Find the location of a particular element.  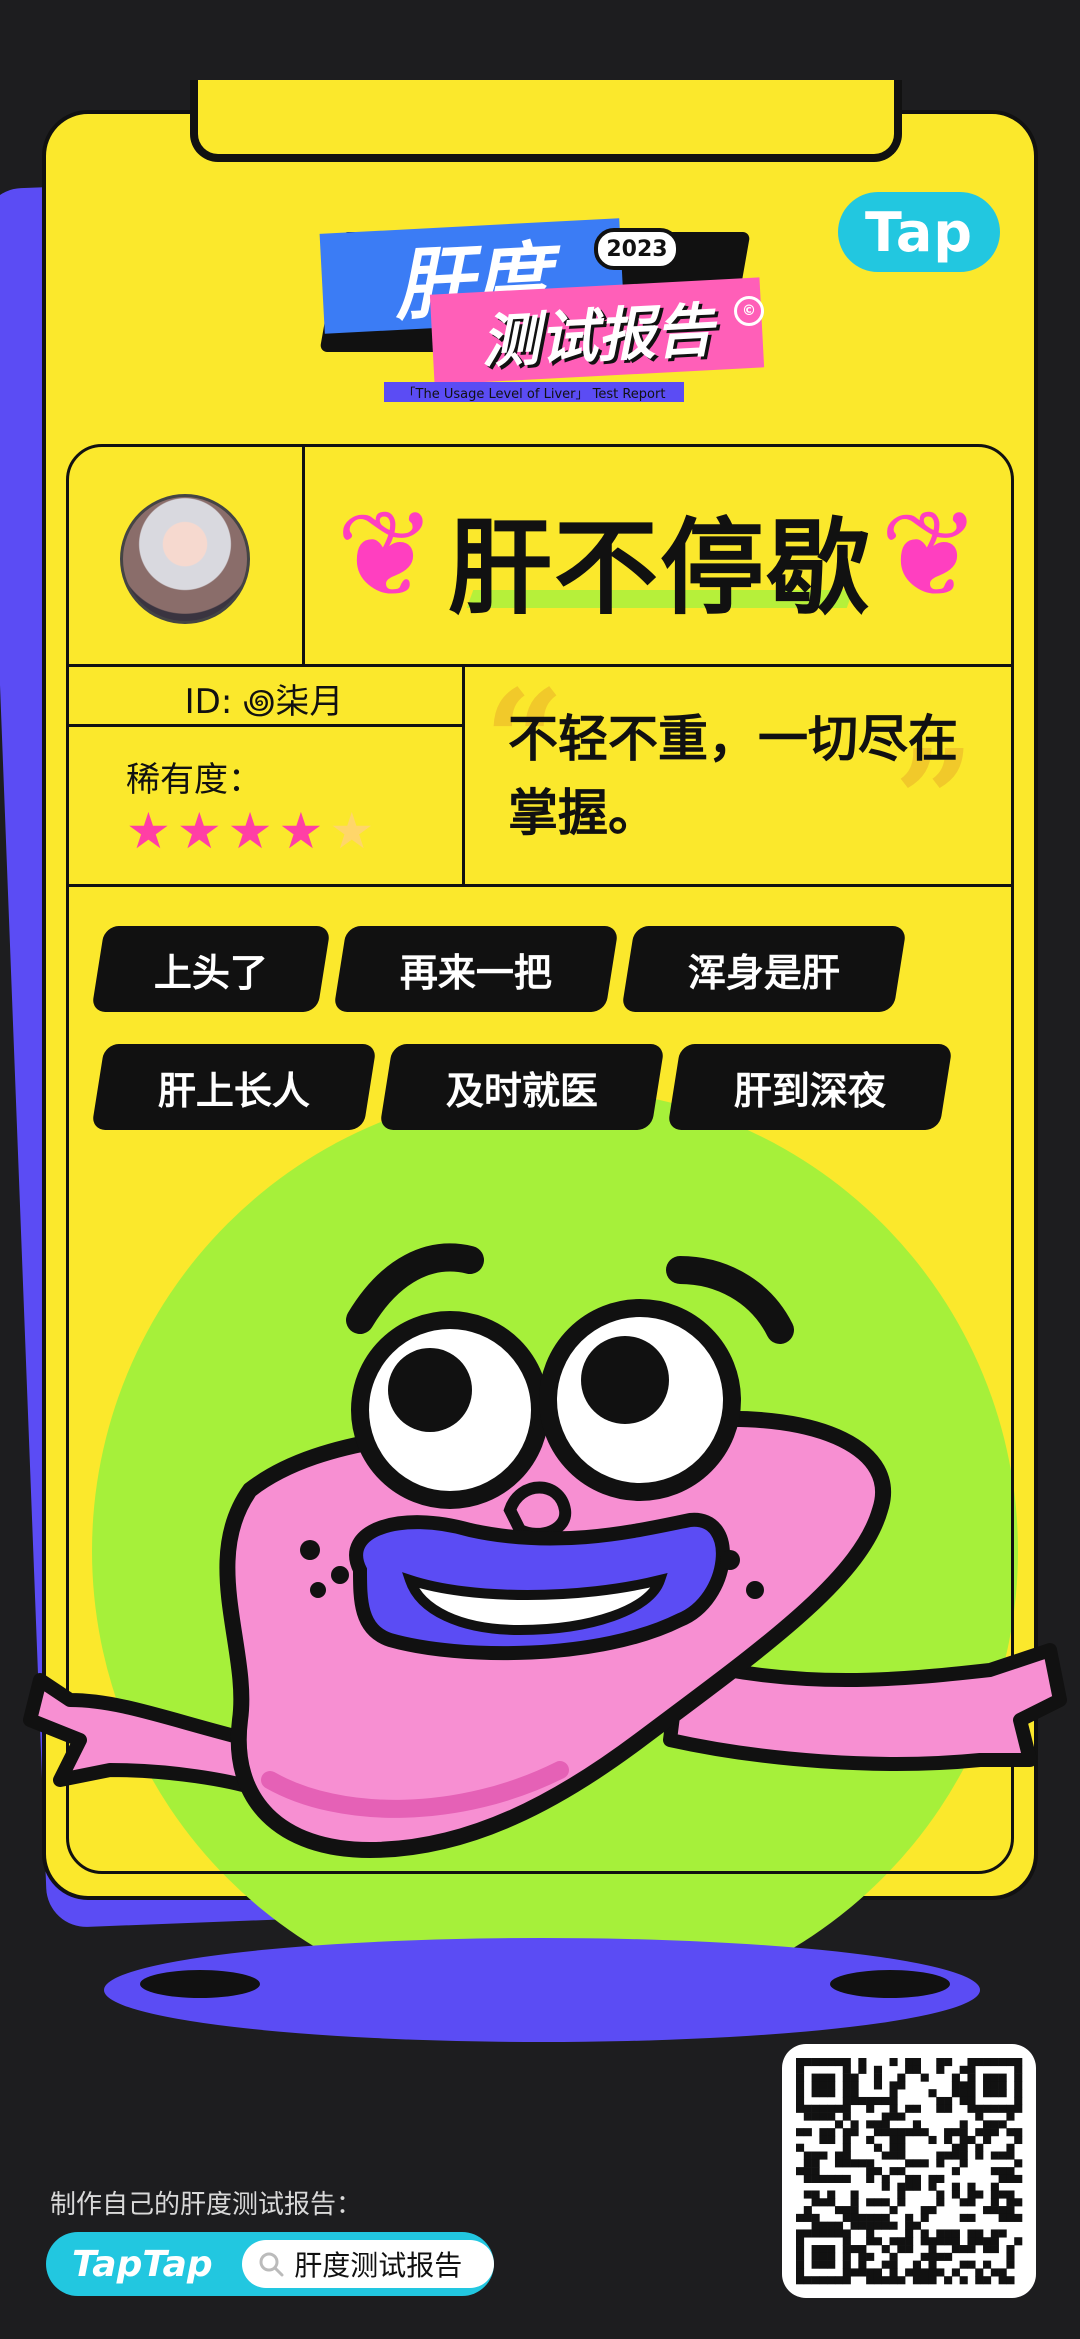

user-id: ID: ꩜柒月 is located at coordinates (264, 701).